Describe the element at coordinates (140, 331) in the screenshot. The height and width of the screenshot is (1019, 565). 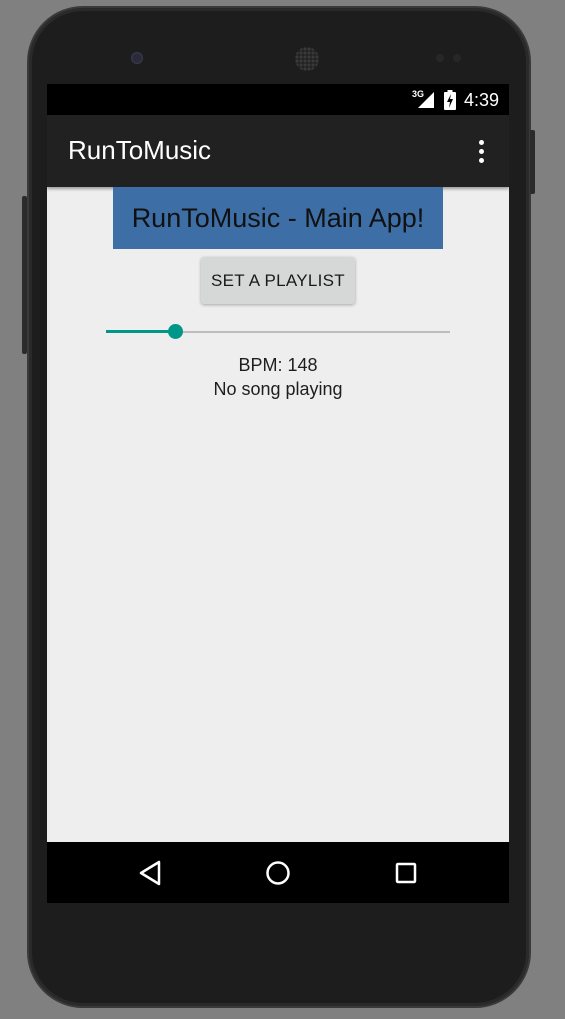
I see `seekbar-progress` at that location.